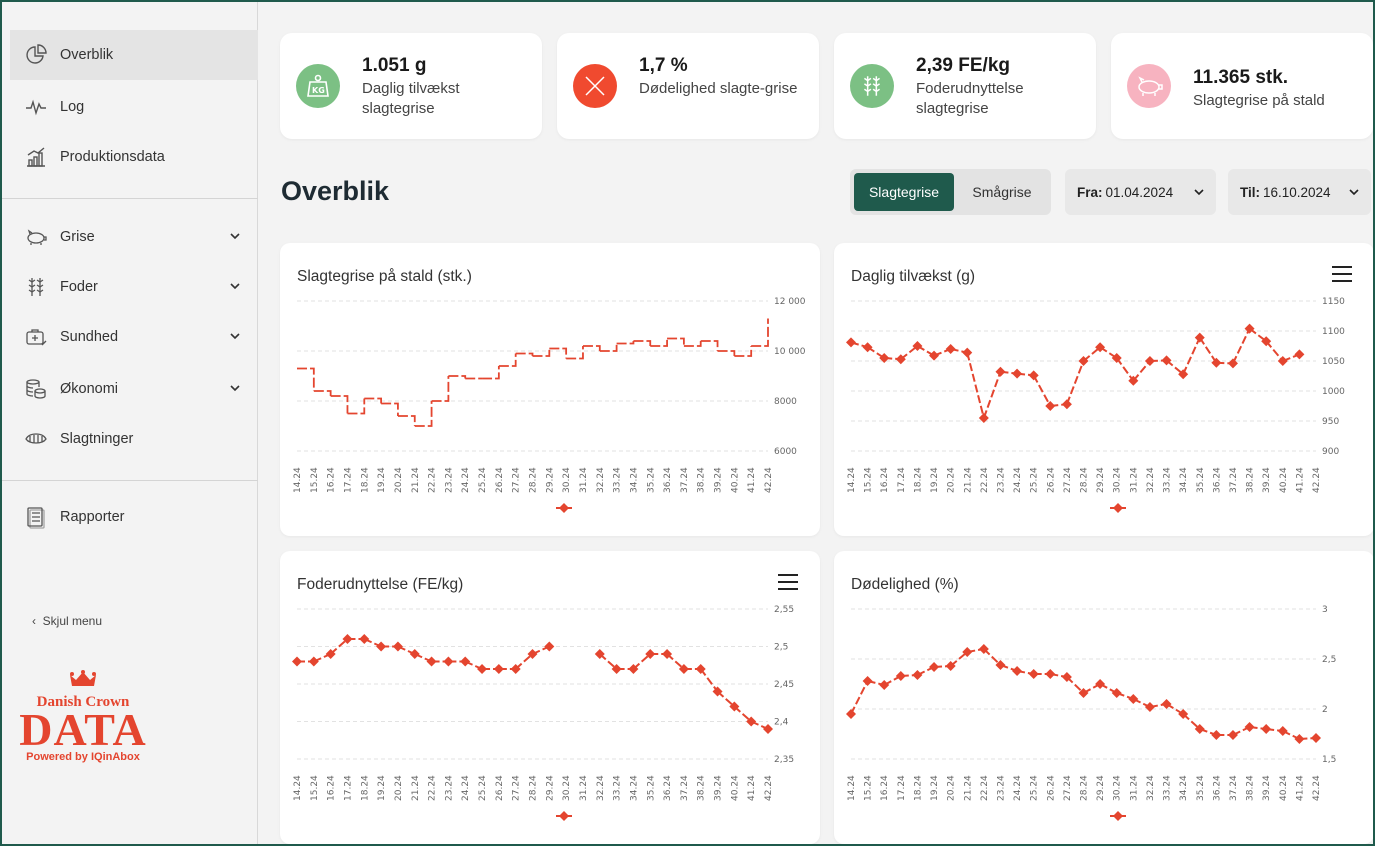  Describe the element at coordinates (134, 55) in the screenshot. I see `sidebar-item-overblik: Overblik` at that location.